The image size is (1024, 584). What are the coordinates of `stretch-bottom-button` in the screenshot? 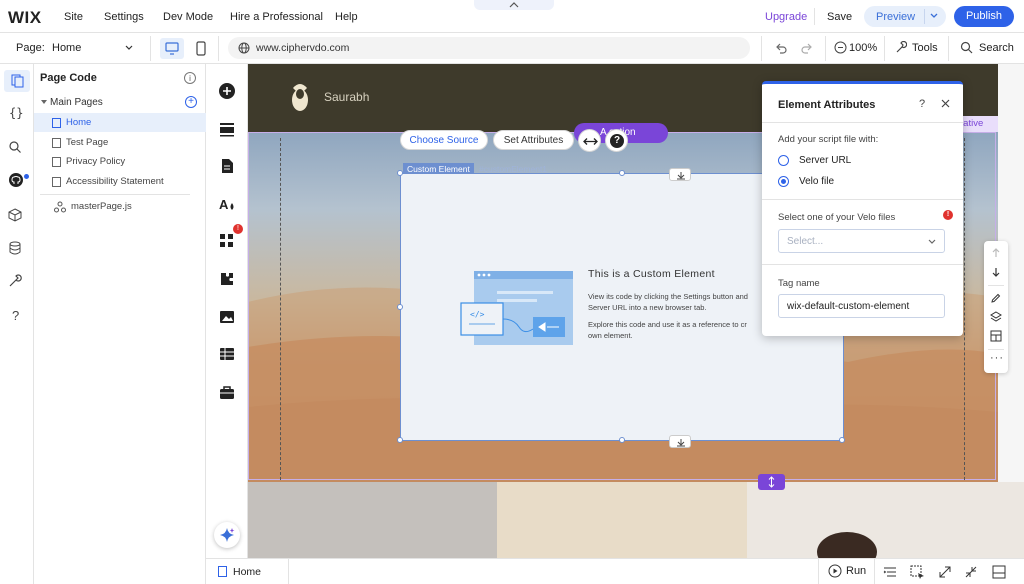 It's located at (680, 441).